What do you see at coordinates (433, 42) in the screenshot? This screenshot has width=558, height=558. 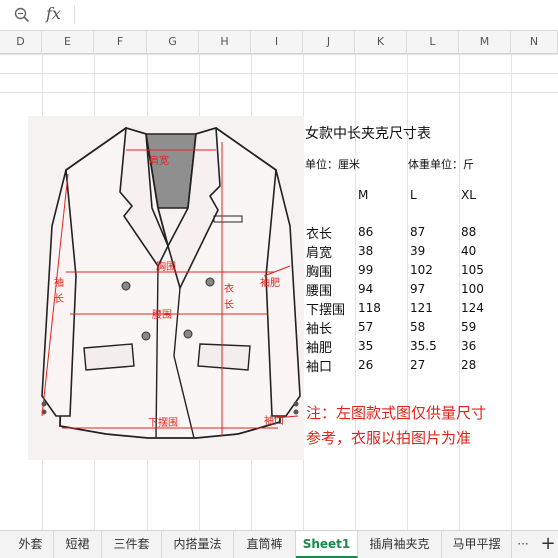 I see `column-header-l: L` at bounding box center [433, 42].